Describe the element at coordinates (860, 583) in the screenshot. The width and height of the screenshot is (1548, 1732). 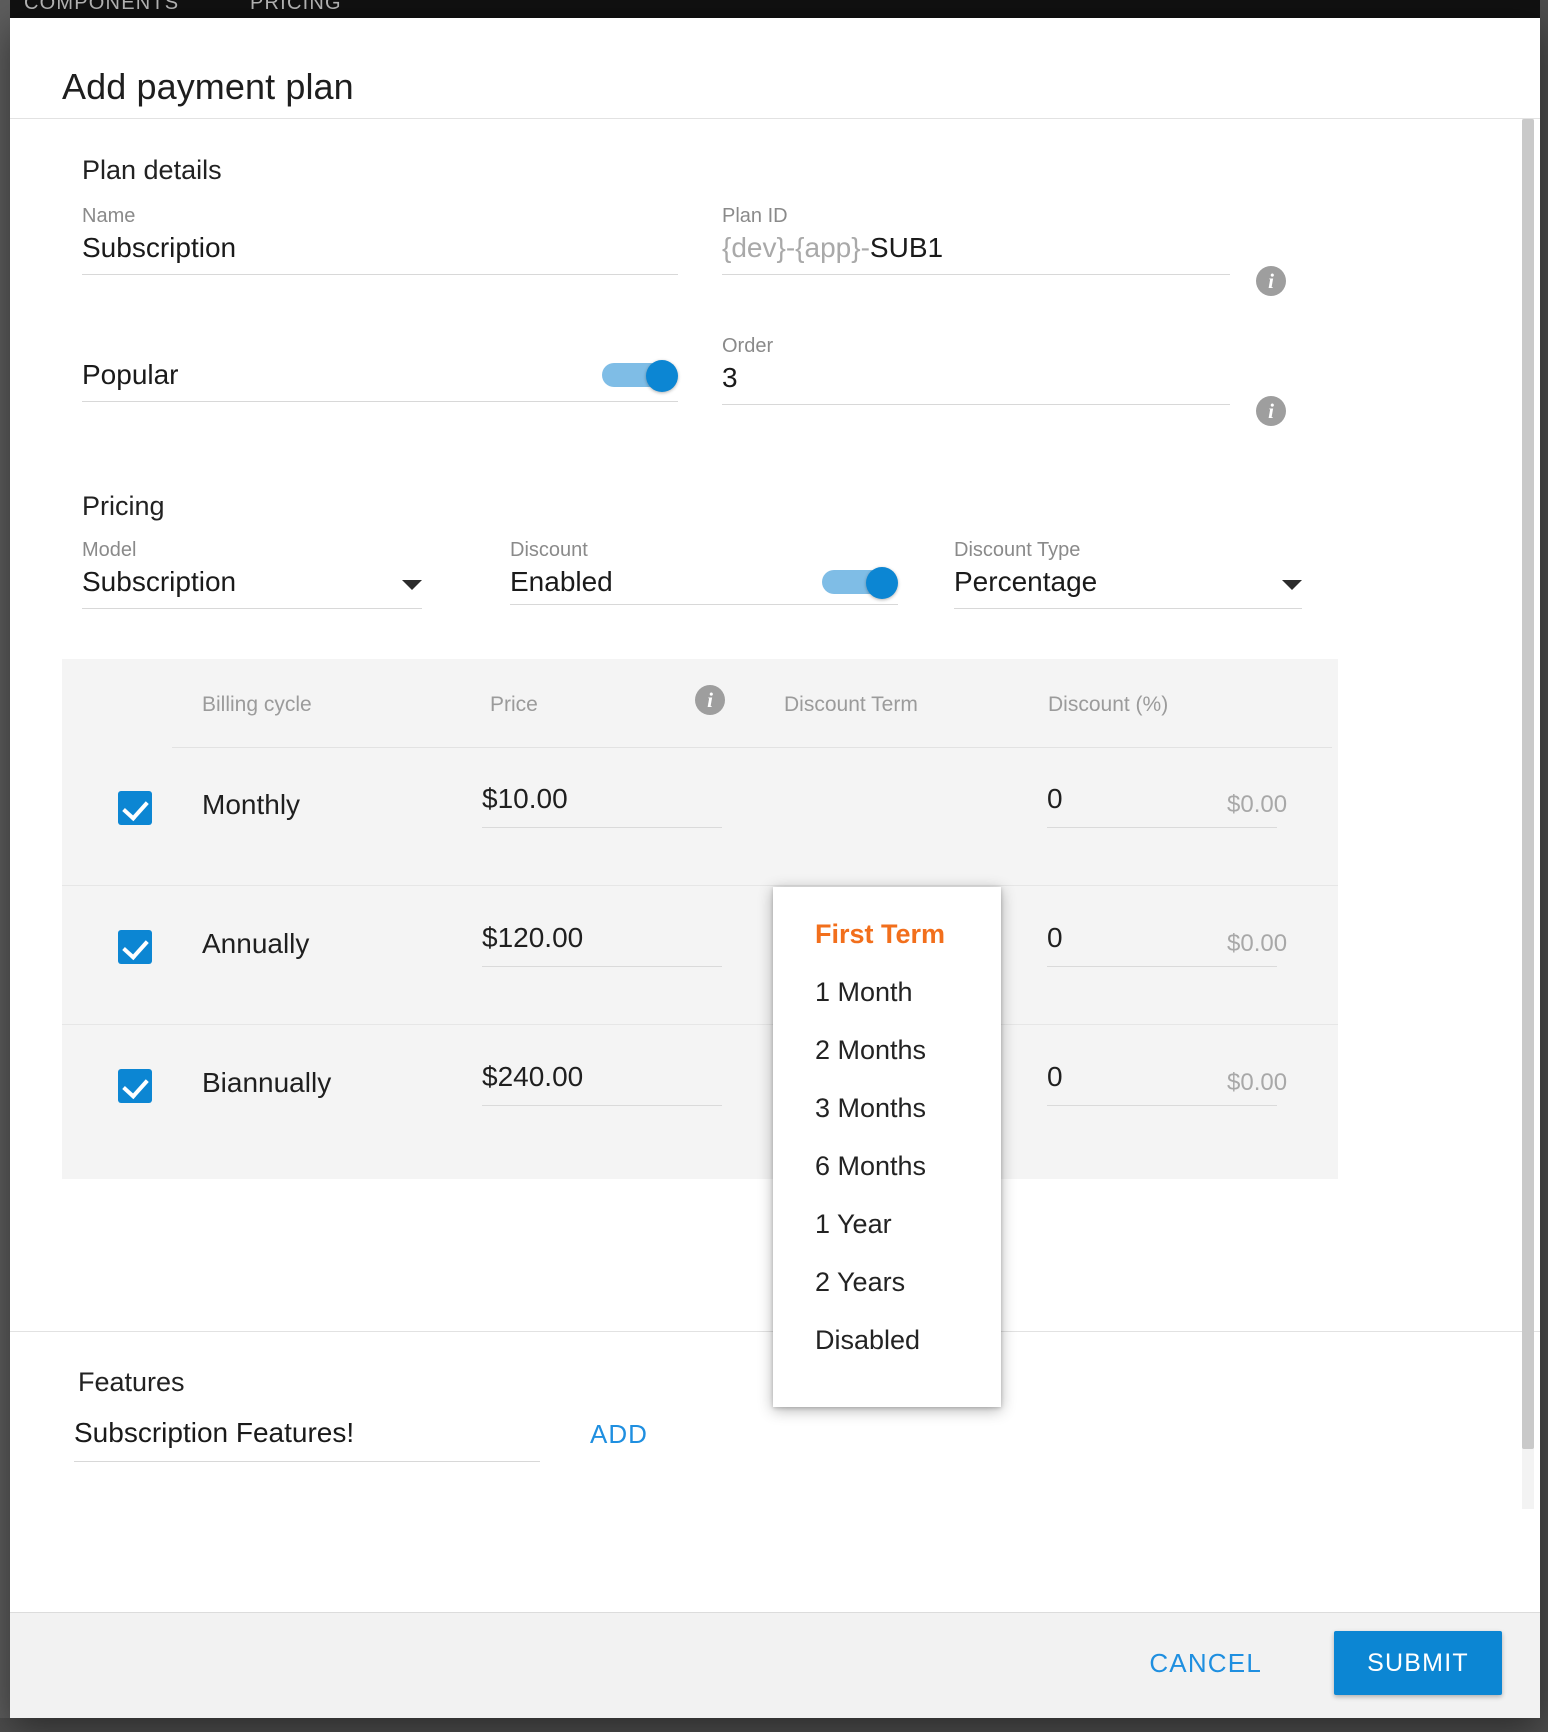
I see `discount-toggle-switch` at that location.